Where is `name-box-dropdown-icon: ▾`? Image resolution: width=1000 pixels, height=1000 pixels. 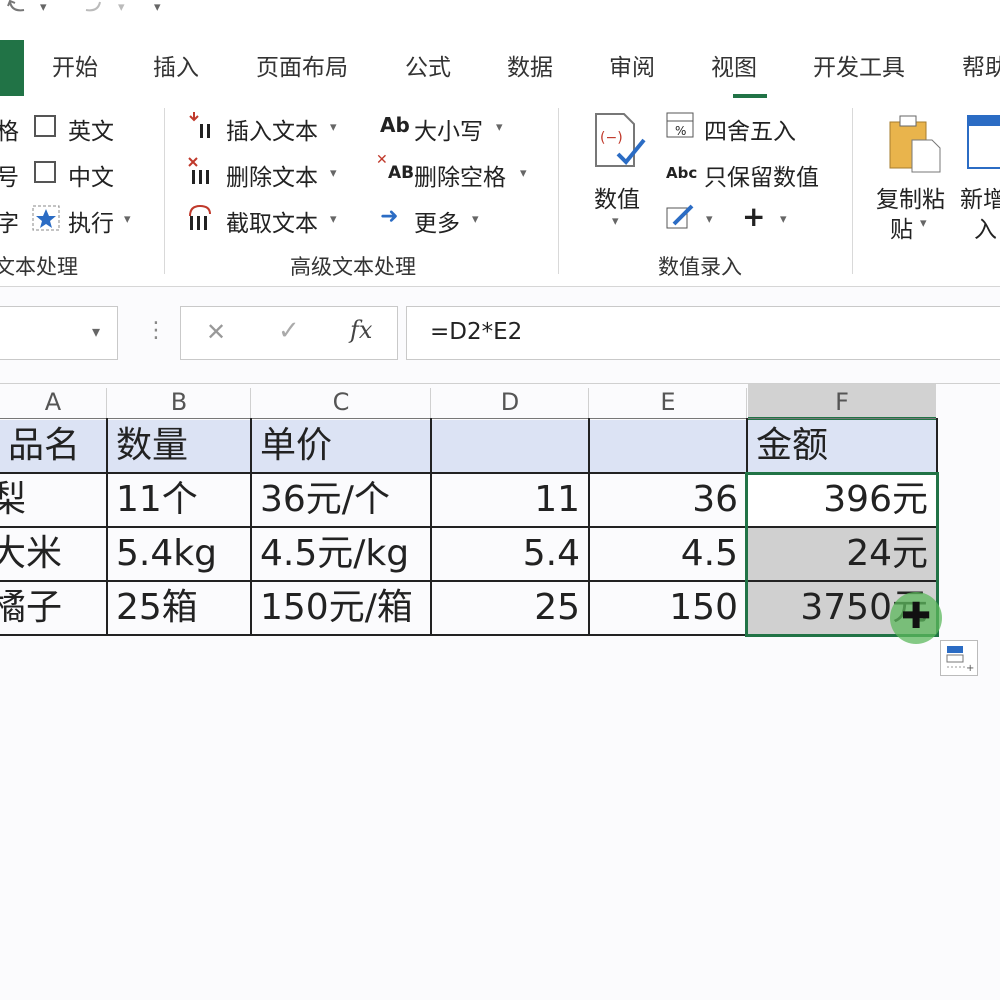
name-box-dropdown-icon: ▾ is located at coordinates (96, 331).